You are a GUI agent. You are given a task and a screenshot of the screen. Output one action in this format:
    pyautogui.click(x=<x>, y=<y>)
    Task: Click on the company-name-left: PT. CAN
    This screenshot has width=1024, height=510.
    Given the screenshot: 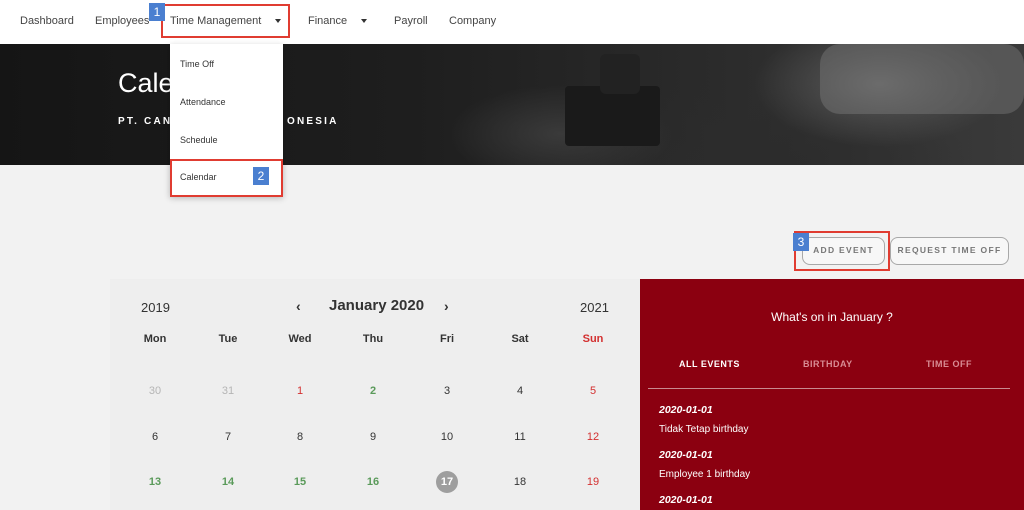 What is the action you would take?
    pyautogui.click(x=145, y=121)
    